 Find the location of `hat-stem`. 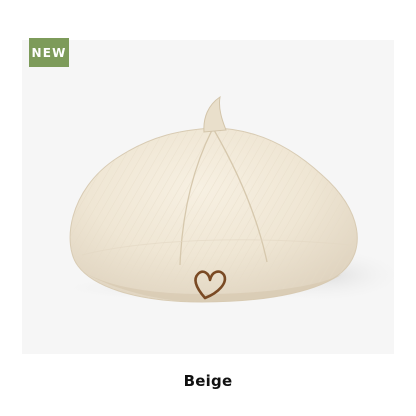

hat-stem is located at coordinates (215, 114).